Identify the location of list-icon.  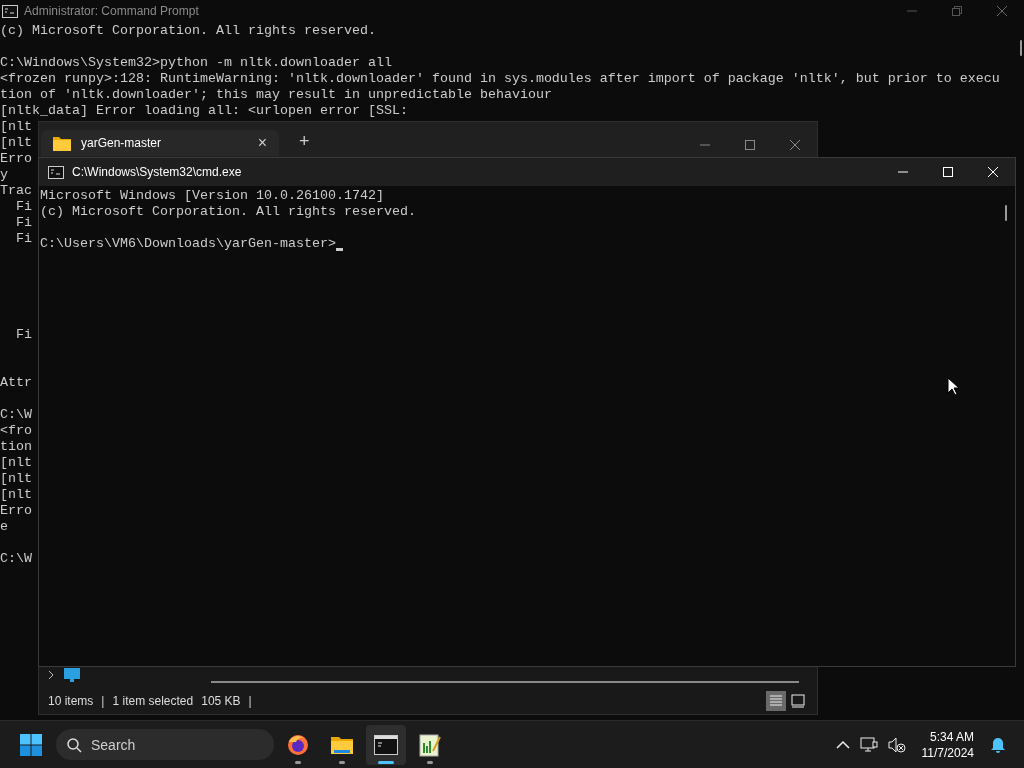
(776, 700).